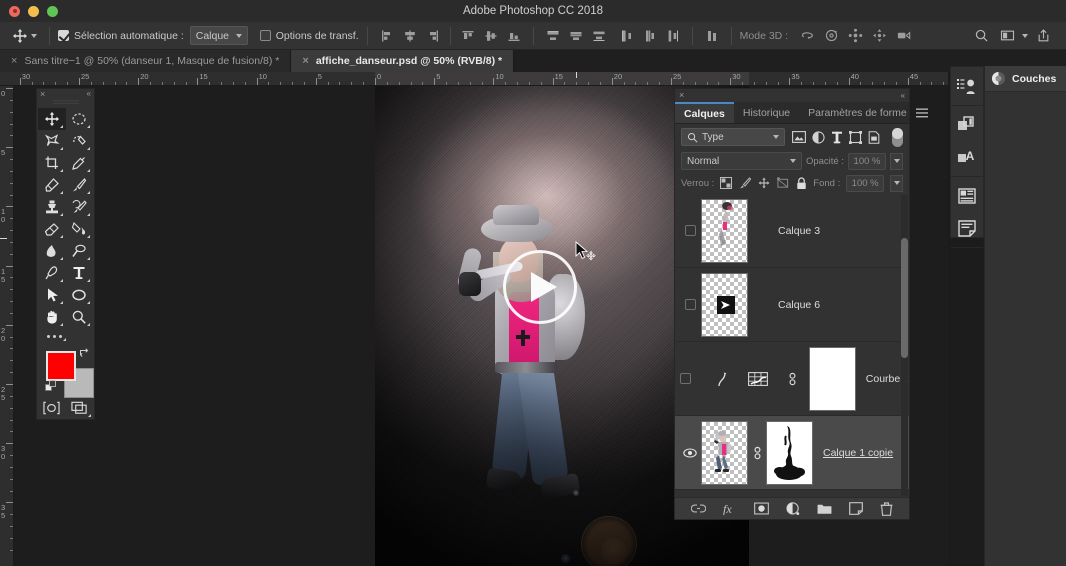 The height and width of the screenshot is (566, 1066). What do you see at coordinates (704, 112) in the screenshot?
I see `tab-calques: Calques` at bounding box center [704, 112].